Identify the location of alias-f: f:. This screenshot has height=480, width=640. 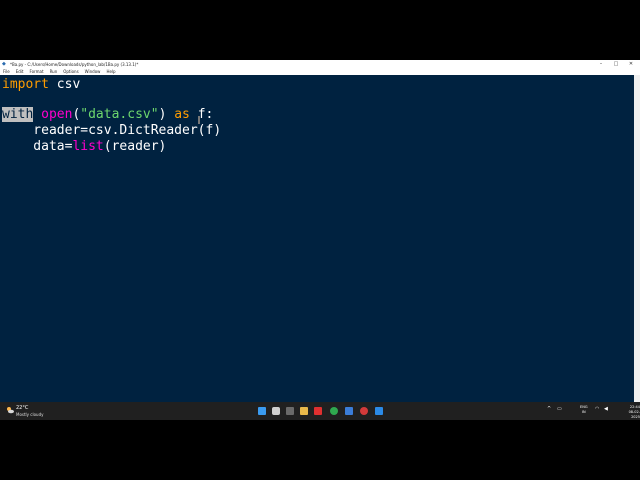
(201, 114).